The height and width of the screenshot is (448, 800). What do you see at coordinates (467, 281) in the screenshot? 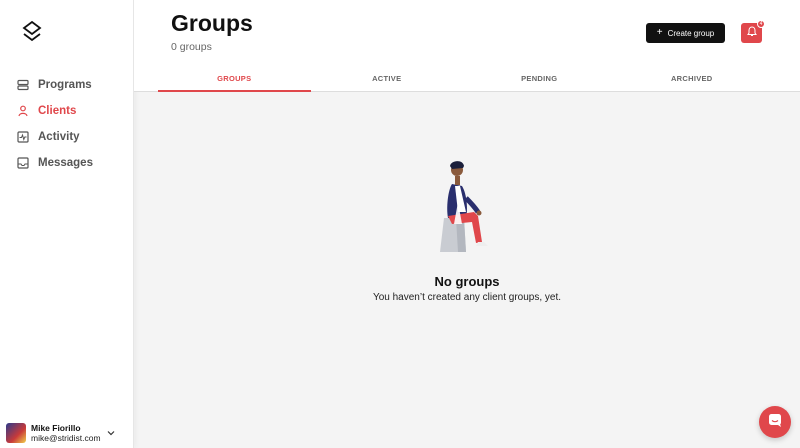
I see `empty-state-title: No groups` at bounding box center [467, 281].